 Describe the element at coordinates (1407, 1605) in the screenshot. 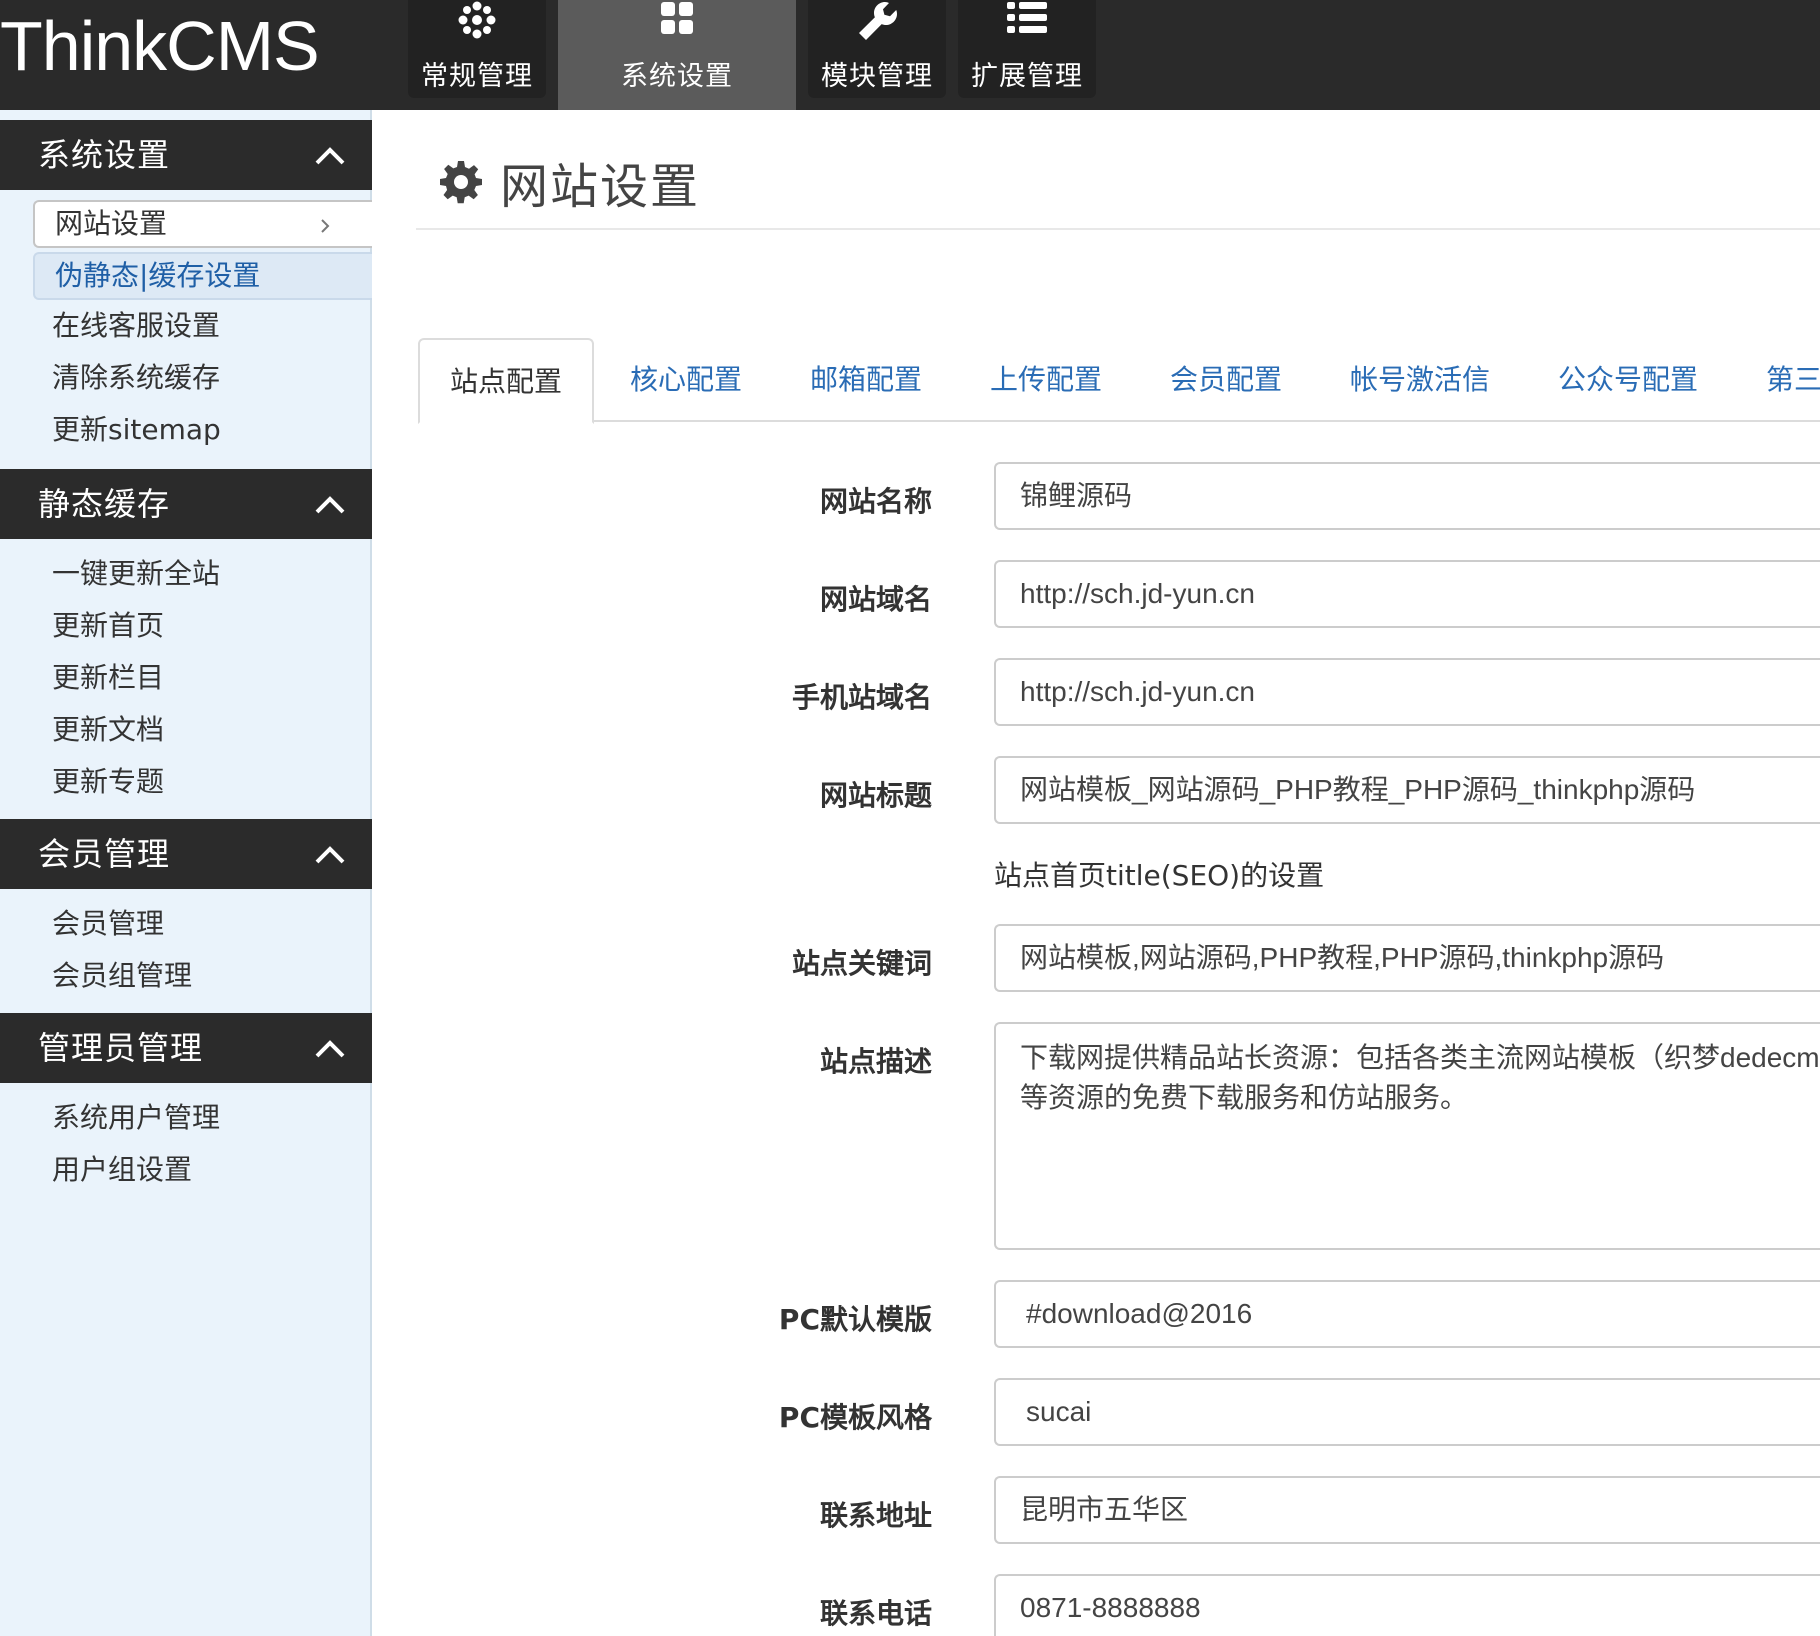

I see `phone-input: 0871-8888888` at that location.